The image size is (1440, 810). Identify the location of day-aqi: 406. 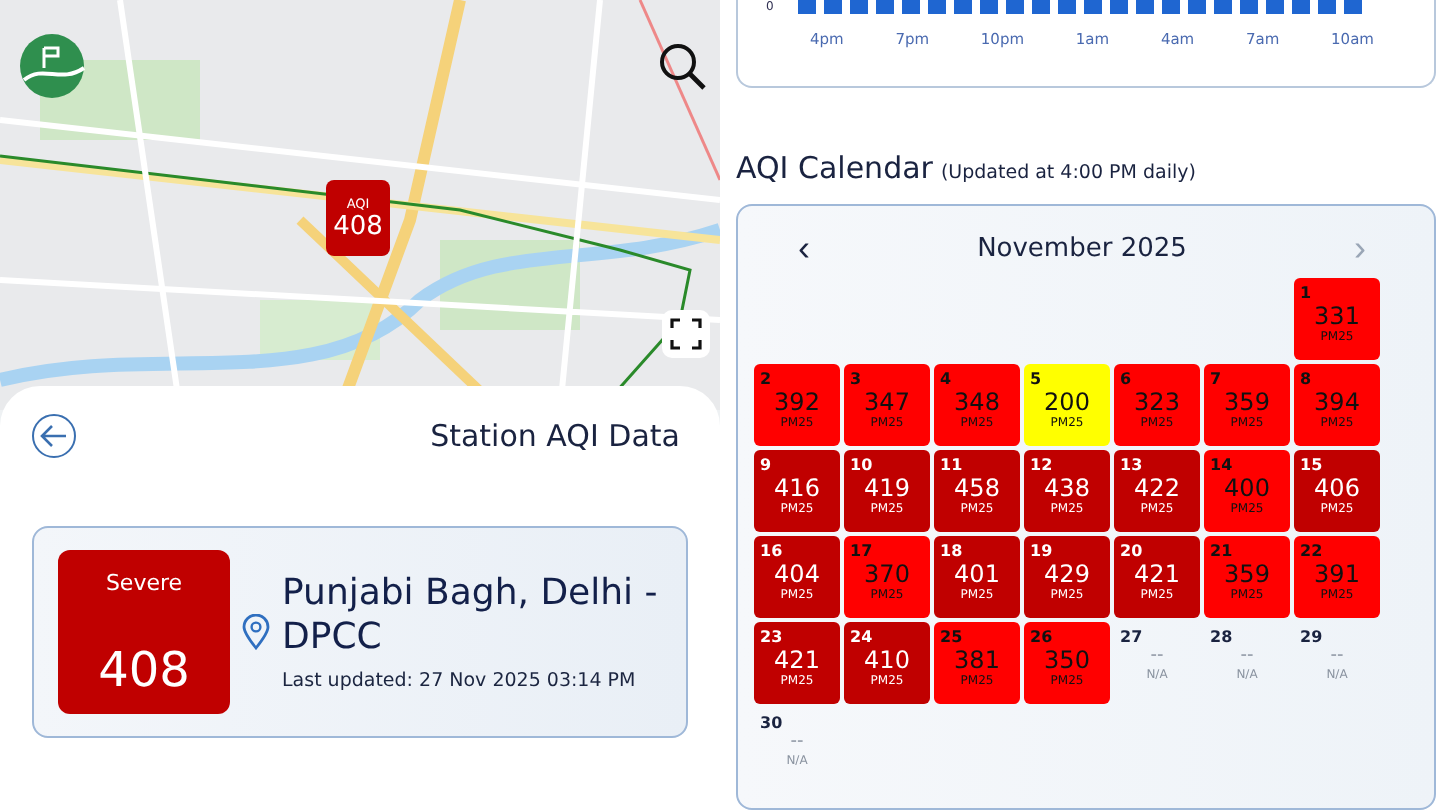
(1337, 489).